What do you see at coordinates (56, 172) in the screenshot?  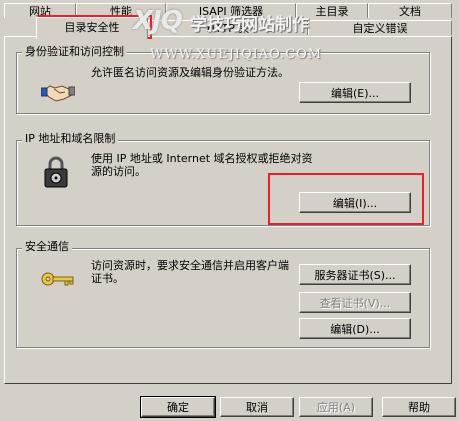 I see `padlock-icon` at bounding box center [56, 172].